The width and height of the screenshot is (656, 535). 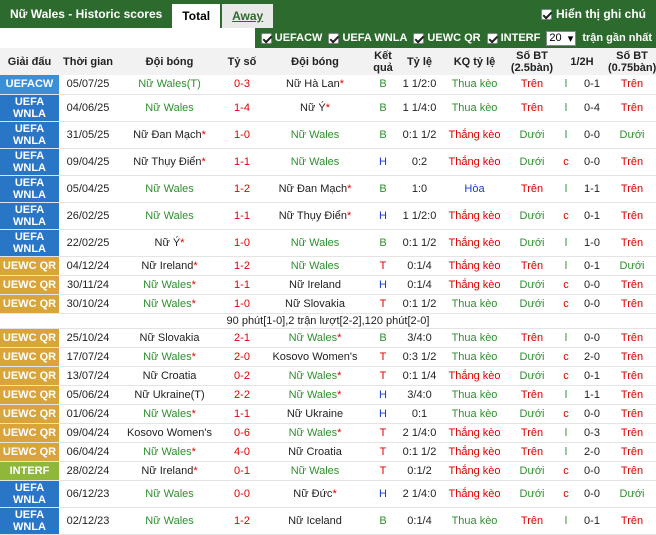 I want to click on team-name: Nữ Iceland, so click(x=315, y=521).